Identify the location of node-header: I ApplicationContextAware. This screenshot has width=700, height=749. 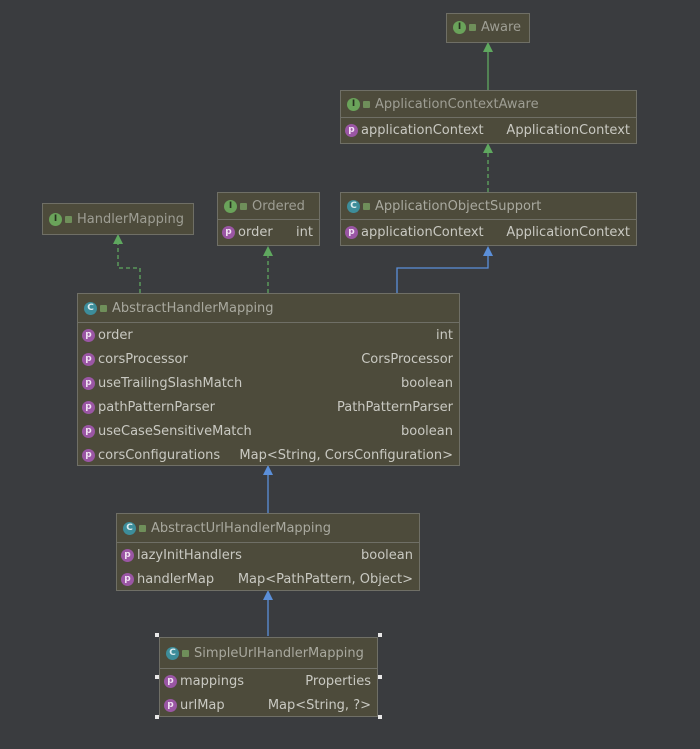
(488, 104).